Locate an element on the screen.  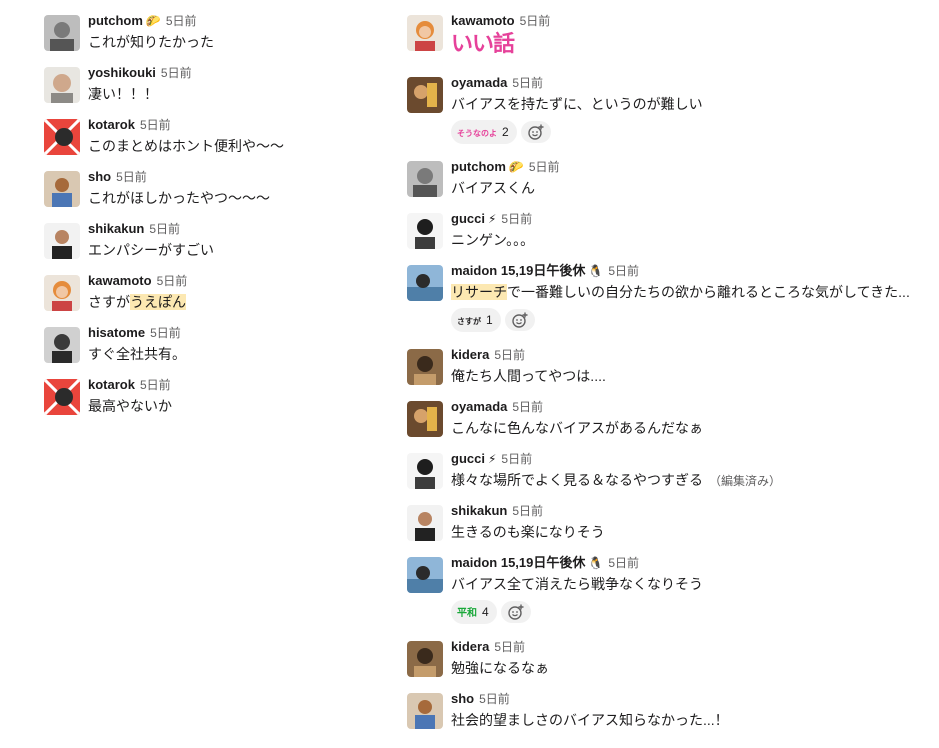
reactions-bar: さすが 1 is located at coordinates (680, 320).